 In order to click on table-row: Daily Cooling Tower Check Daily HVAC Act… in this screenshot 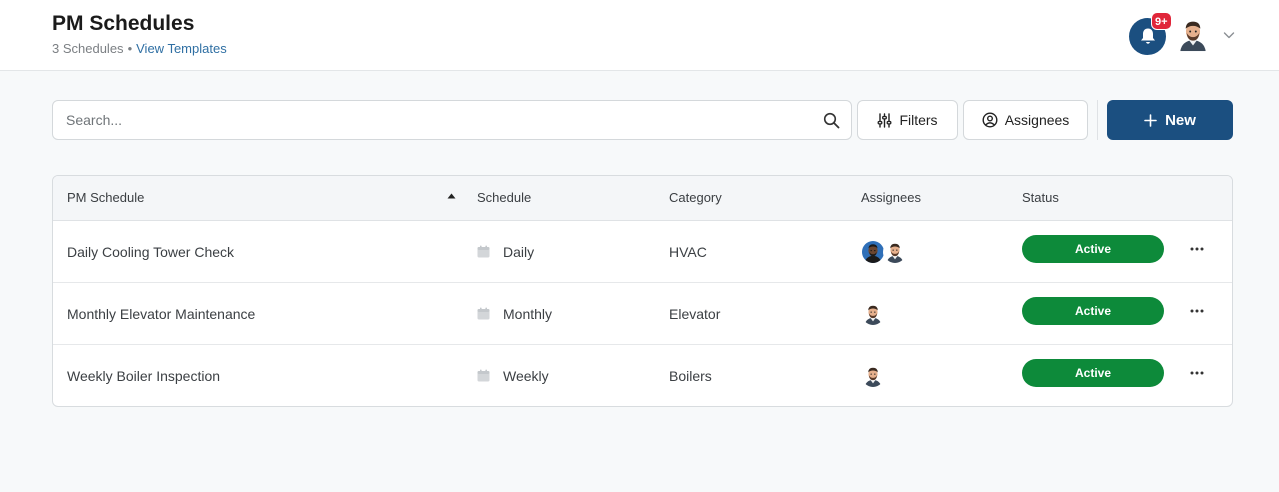, I will do `click(642, 252)`.